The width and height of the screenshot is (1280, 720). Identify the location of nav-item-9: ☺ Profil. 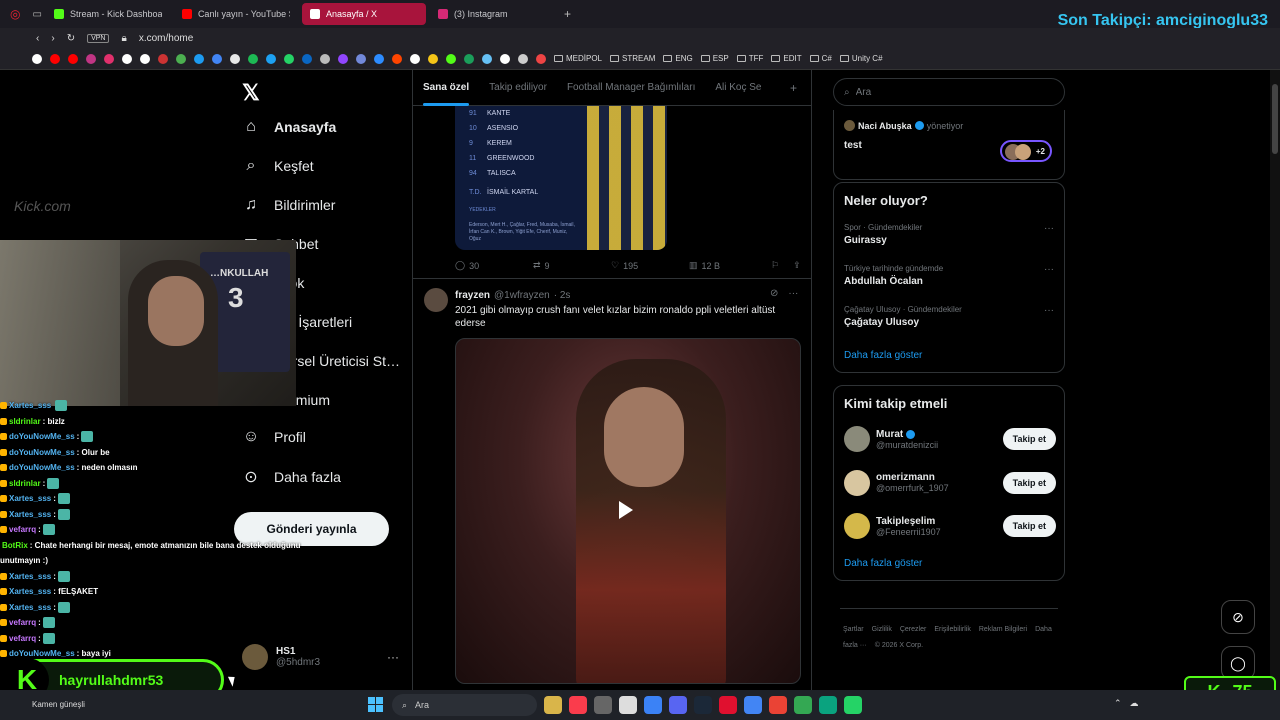
(274, 437).